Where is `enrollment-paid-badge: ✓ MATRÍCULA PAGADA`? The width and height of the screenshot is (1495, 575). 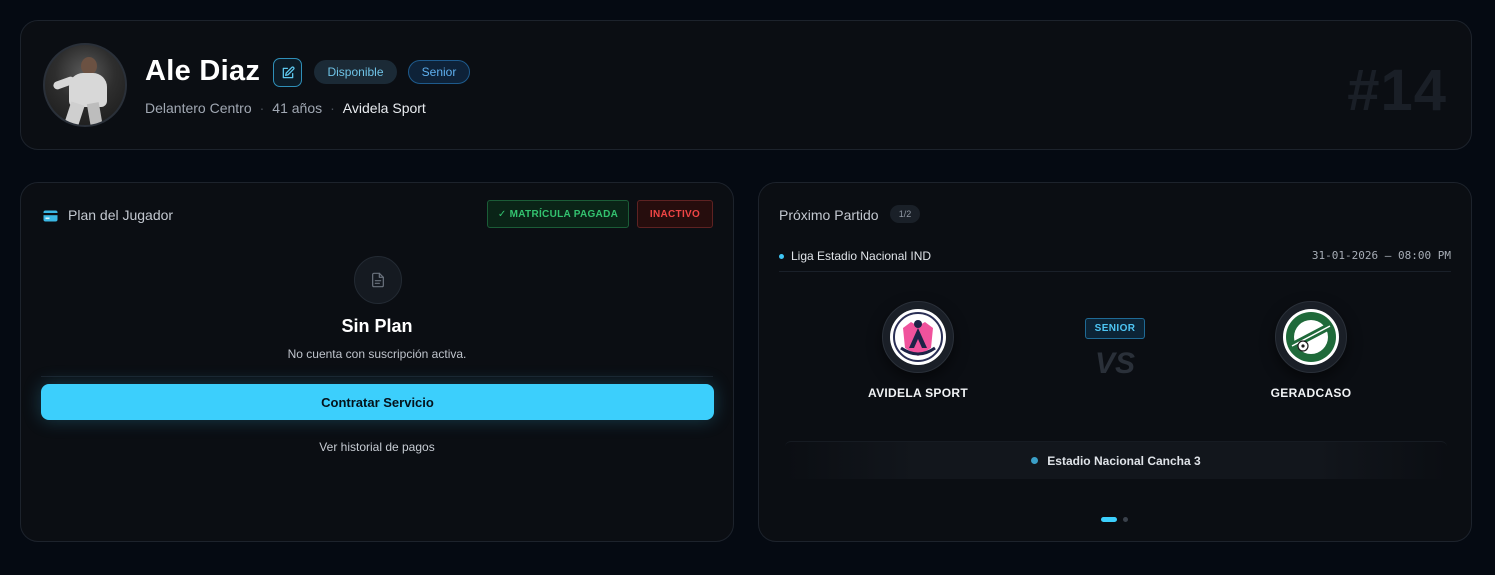 enrollment-paid-badge: ✓ MATRÍCULA PAGADA is located at coordinates (558, 214).